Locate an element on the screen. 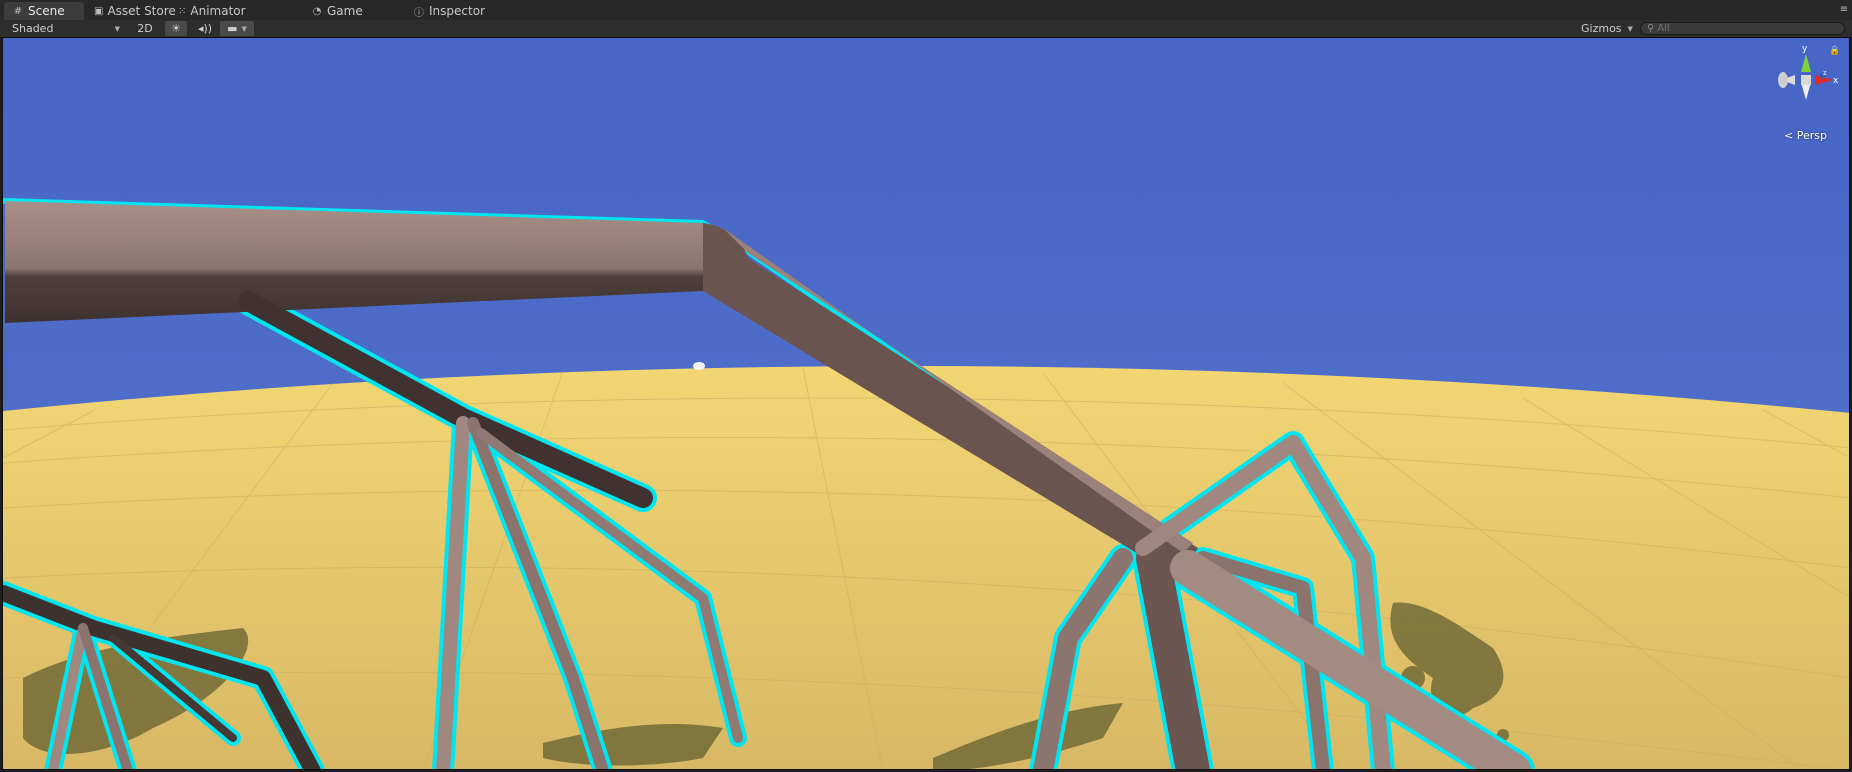 The width and height of the screenshot is (1852, 772). search-icon: ⚲ is located at coordinates (1651, 28).